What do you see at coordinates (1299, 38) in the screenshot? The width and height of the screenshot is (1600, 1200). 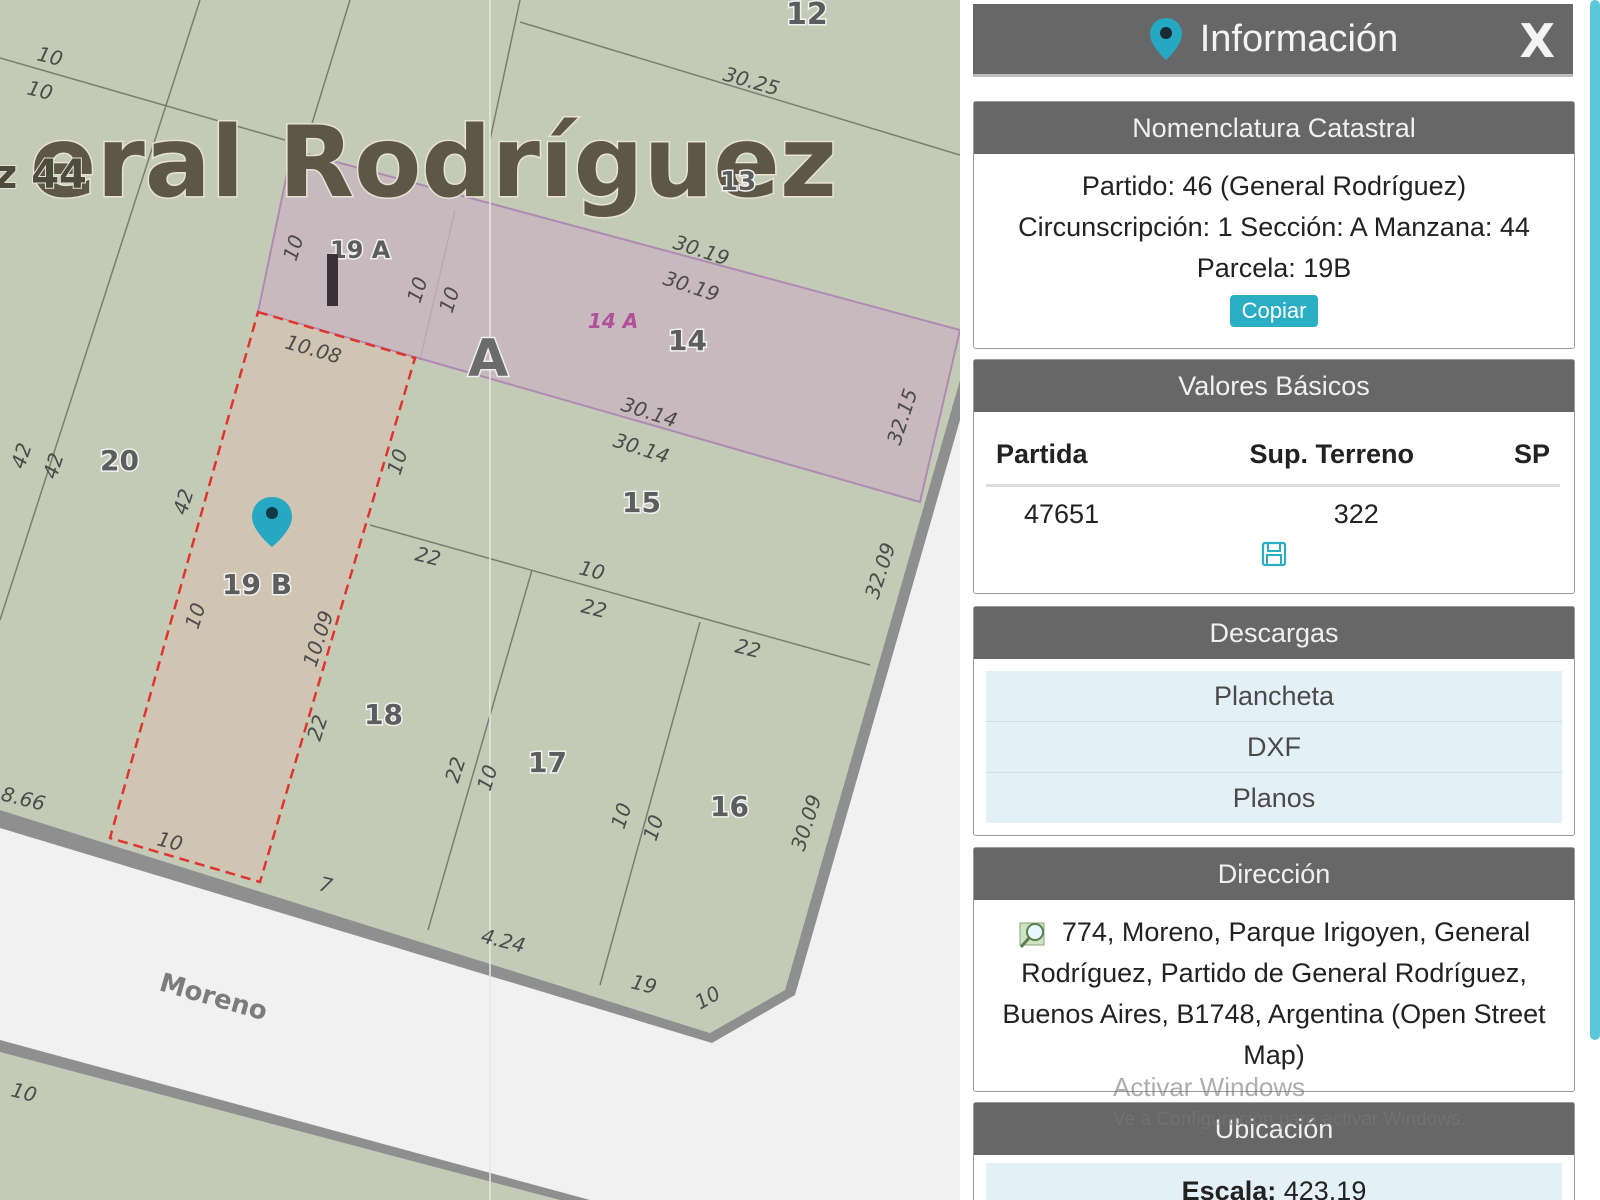 I see `panel-title: Información` at bounding box center [1299, 38].